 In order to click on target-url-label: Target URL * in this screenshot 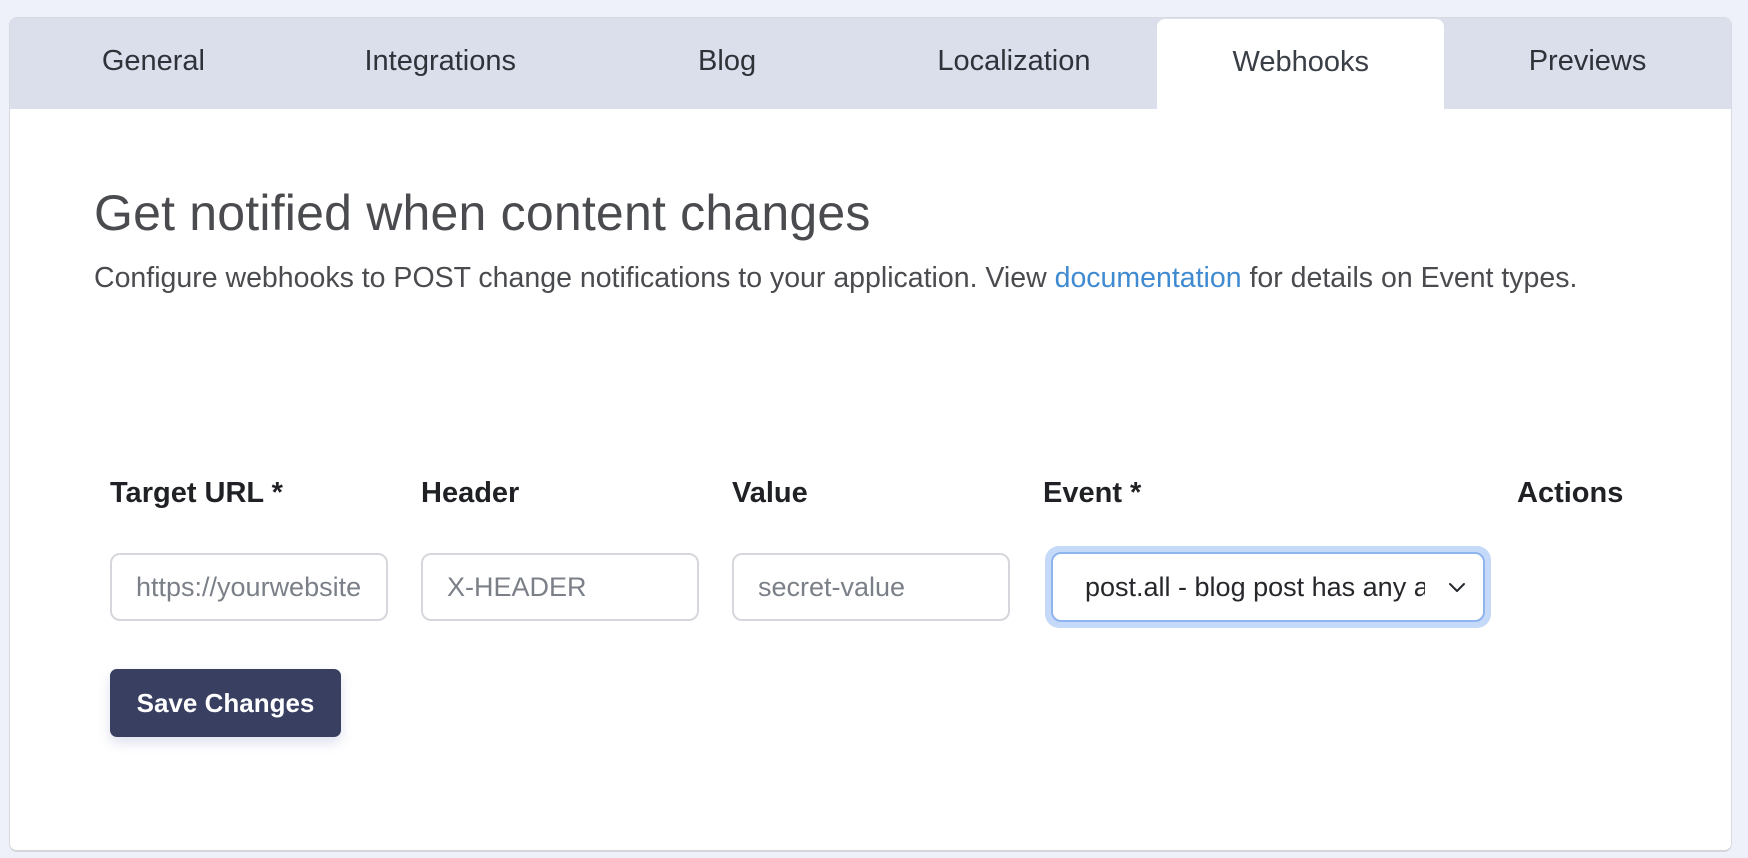, I will do `click(196, 493)`.